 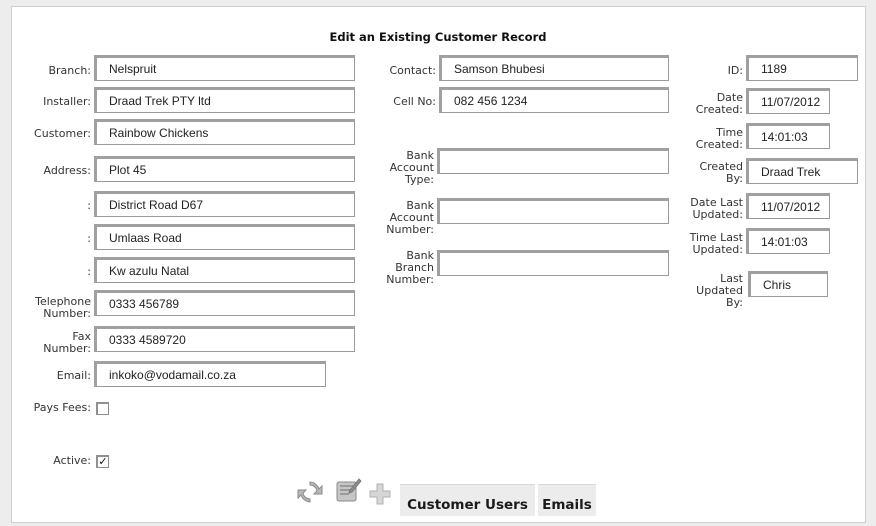 I want to click on time-last-updated-field: 14:01:03, so click(x=788, y=241).